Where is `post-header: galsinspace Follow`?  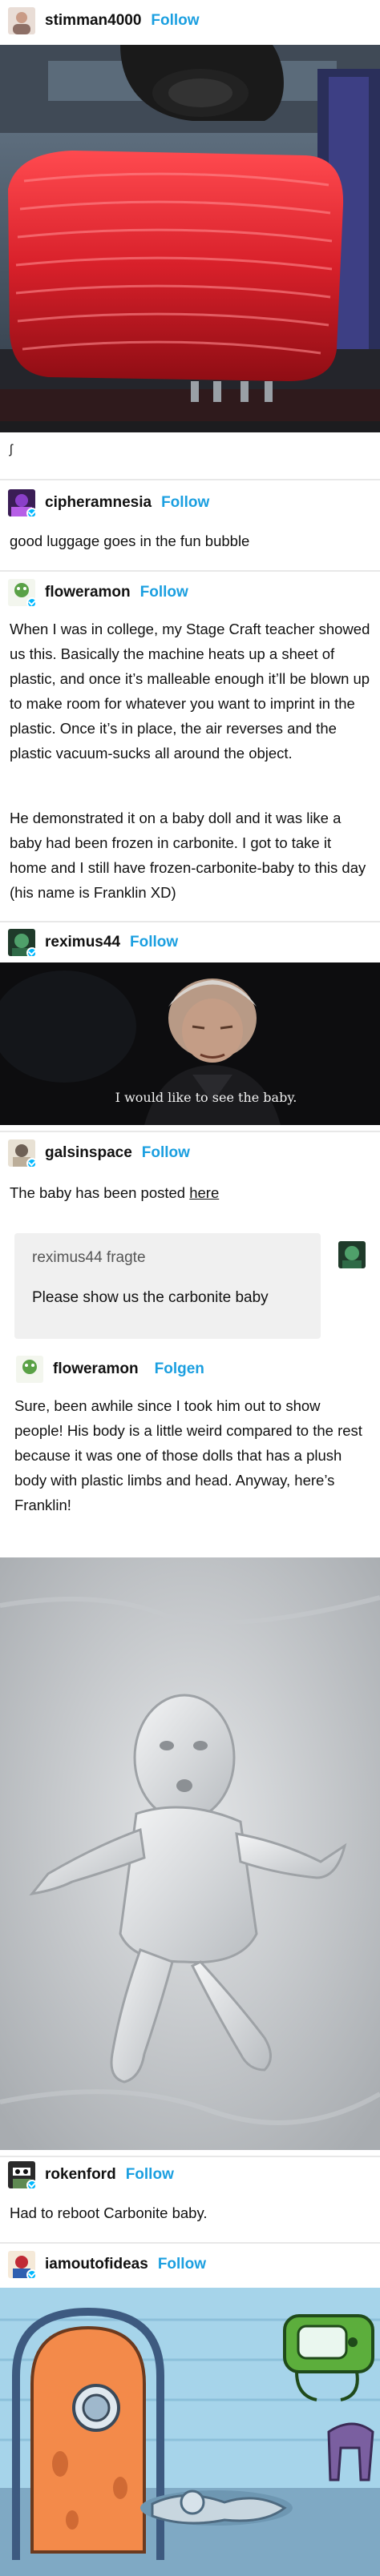
post-header: galsinspace Follow is located at coordinates (190, 1153).